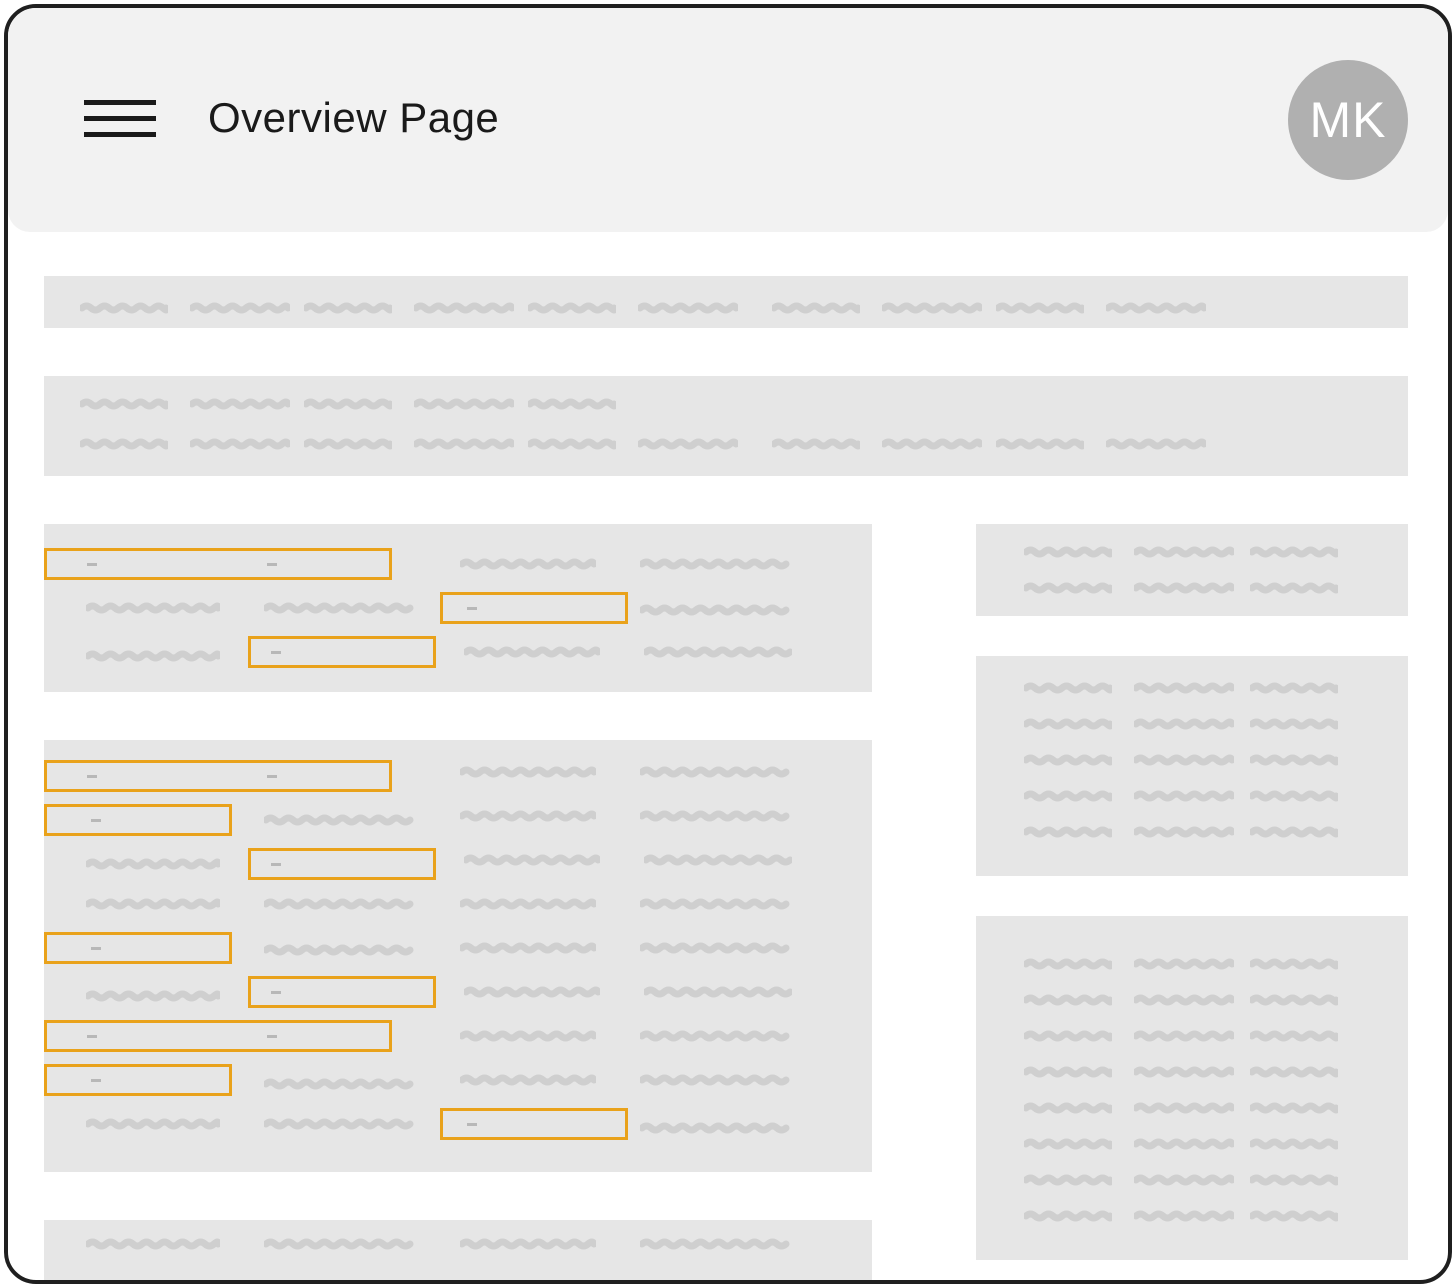 The width and height of the screenshot is (1456, 1288). Describe the element at coordinates (120, 121) in the screenshot. I see `hamburger-menu-icon` at that location.